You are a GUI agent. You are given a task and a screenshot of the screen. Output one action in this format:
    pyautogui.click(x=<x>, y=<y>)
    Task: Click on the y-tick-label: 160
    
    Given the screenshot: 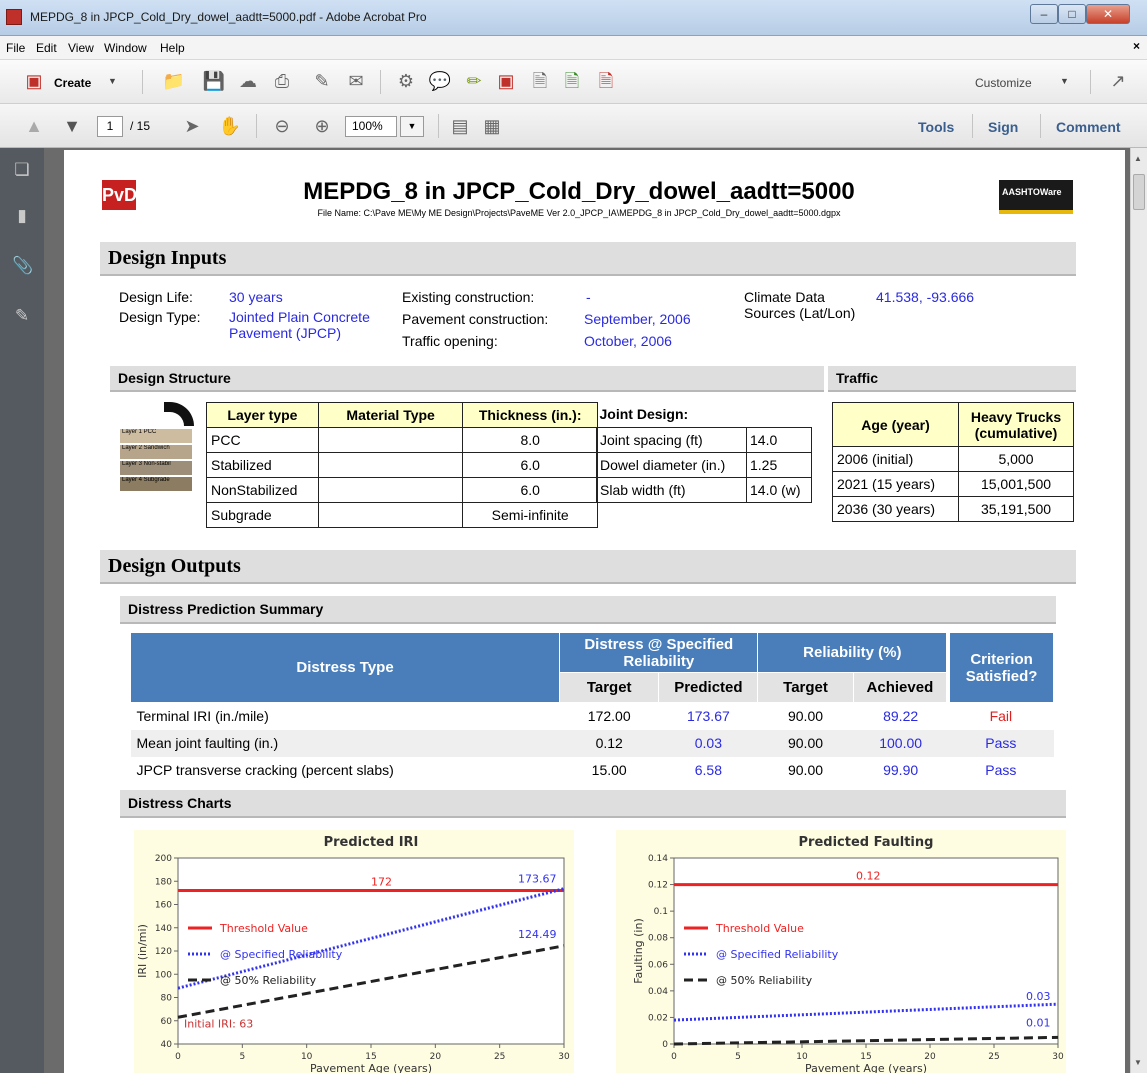 What is the action you would take?
    pyautogui.click(x=163, y=906)
    